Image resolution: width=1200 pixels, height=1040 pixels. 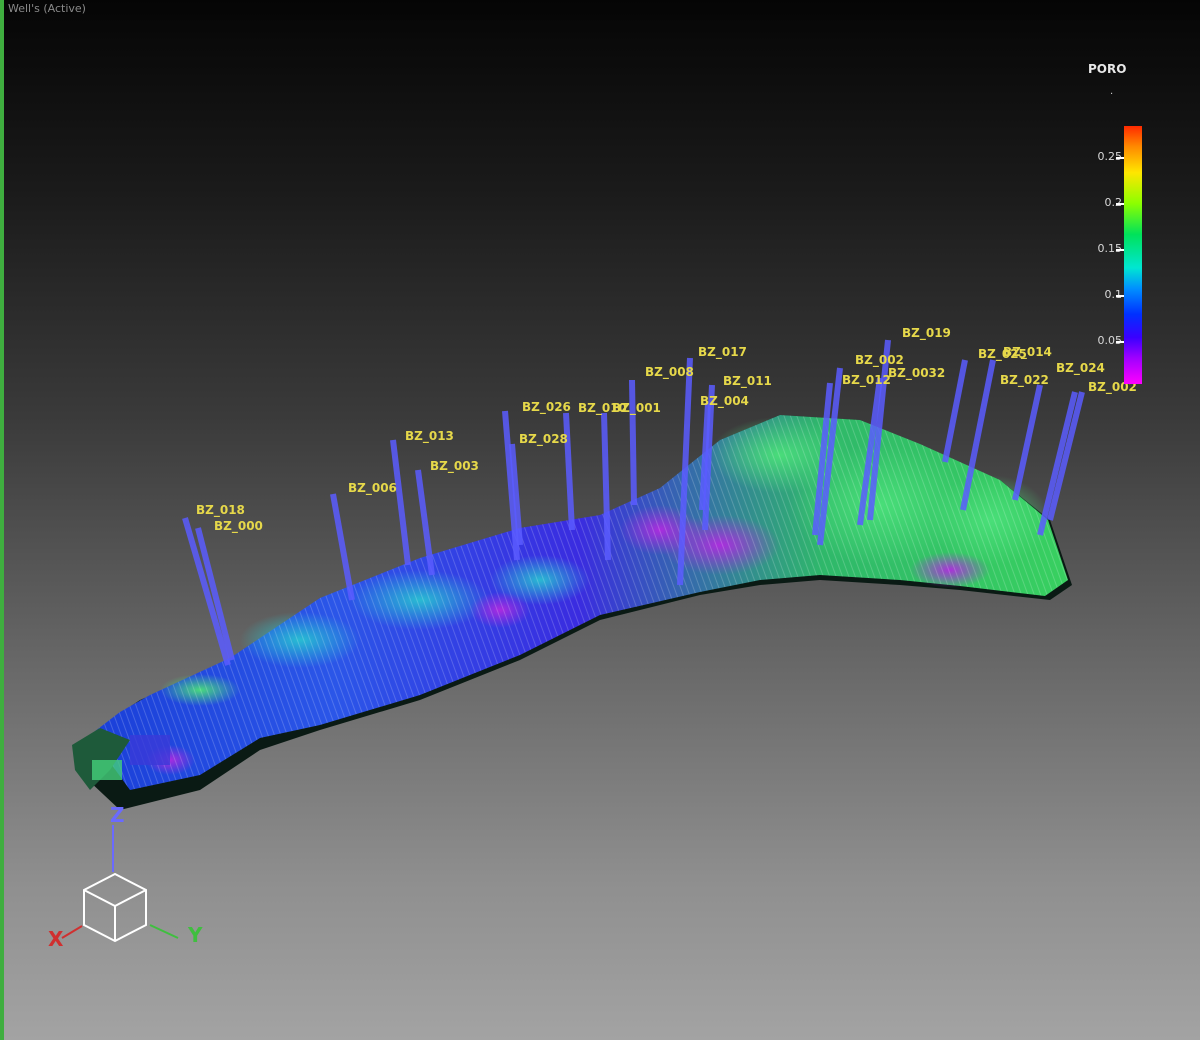 What do you see at coordinates (56, 939) in the screenshot?
I see `x-axis-label: X` at bounding box center [56, 939].